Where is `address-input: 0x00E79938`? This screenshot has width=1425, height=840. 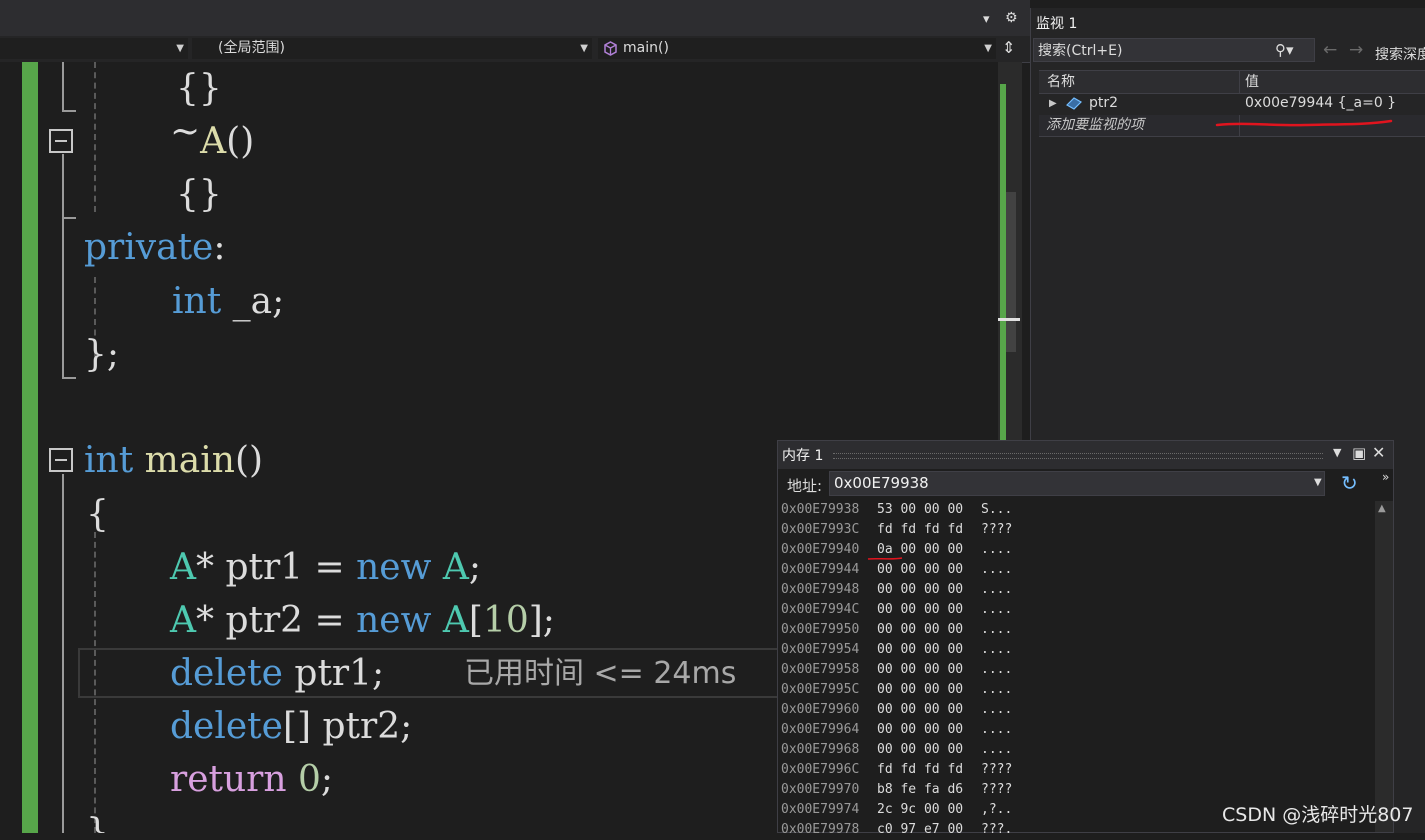 address-input: 0x00E79938 is located at coordinates (1077, 483).